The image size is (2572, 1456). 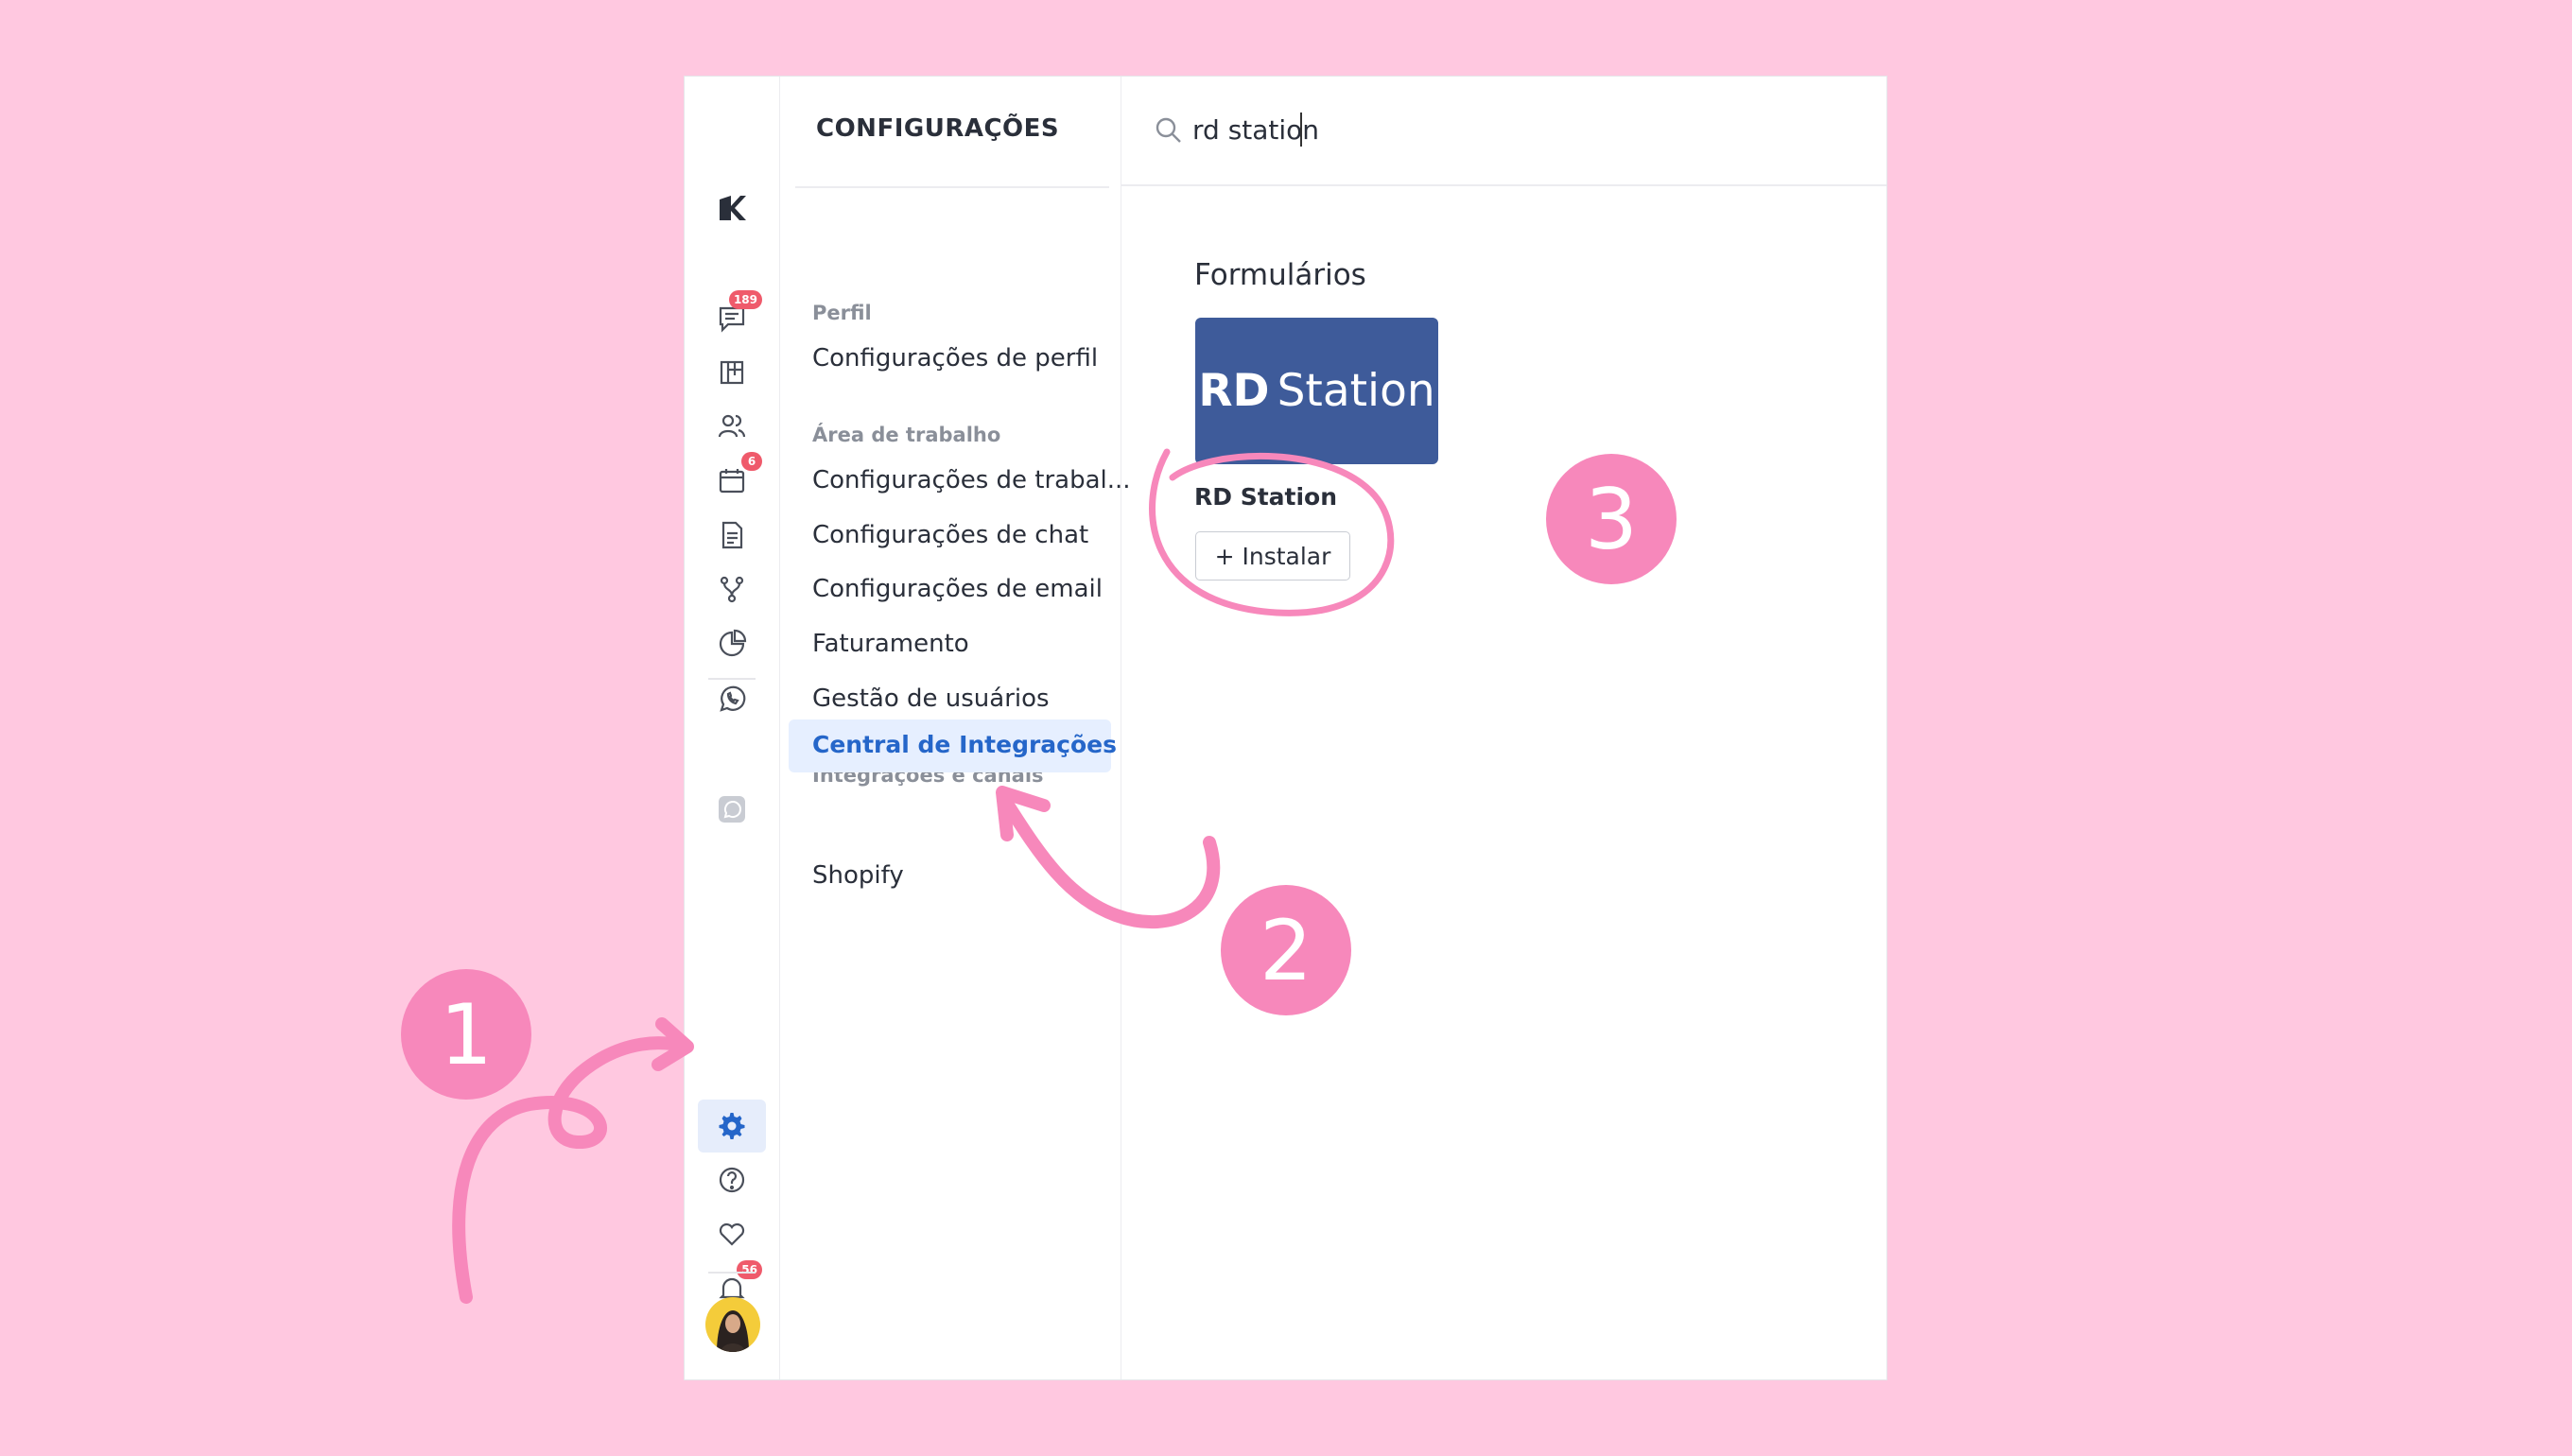 I want to click on chat-badge: 189, so click(x=745, y=299).